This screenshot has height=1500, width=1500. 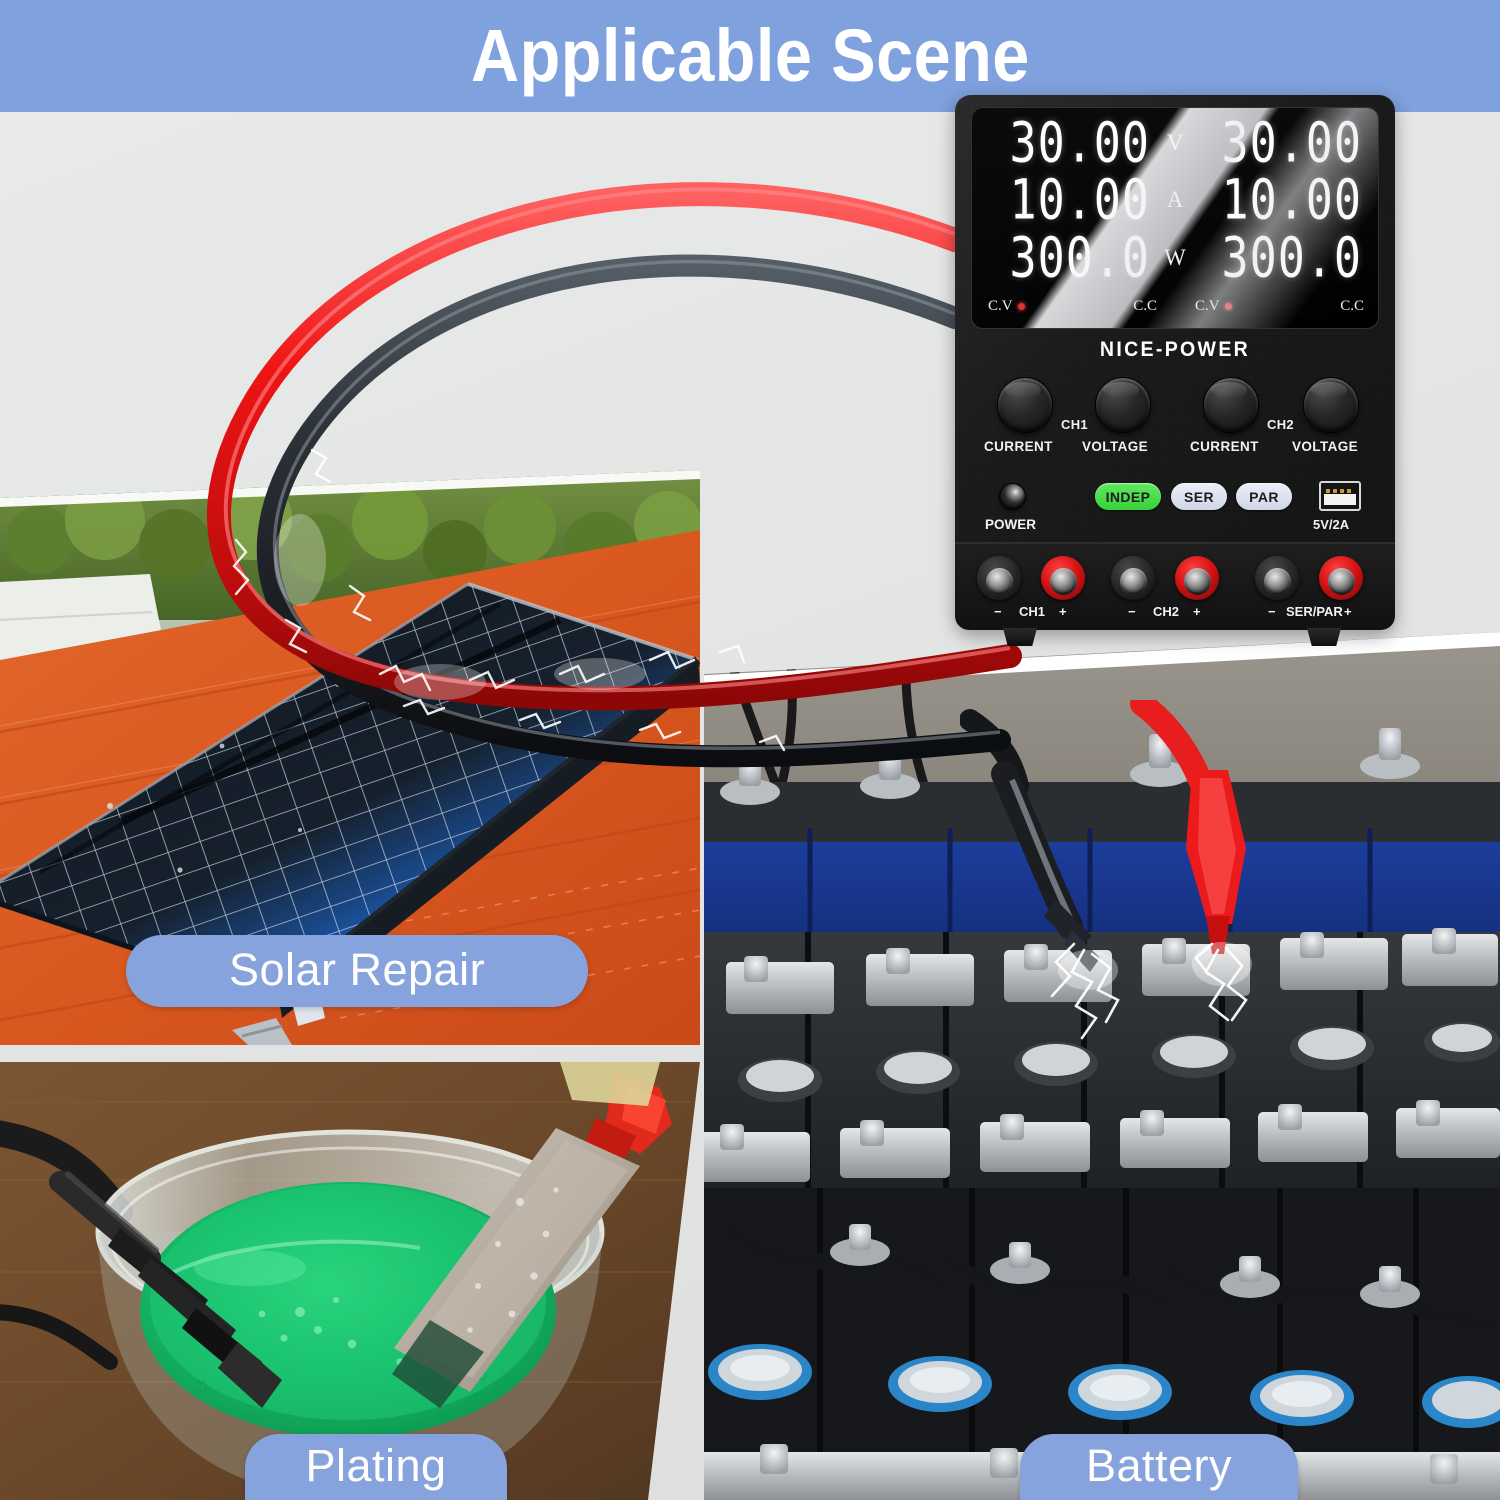 What do you see at coordinates (1128, 496) in the screenshot?
I see `mode-button-indep: INDEP` at bounding box center [1128, 496].